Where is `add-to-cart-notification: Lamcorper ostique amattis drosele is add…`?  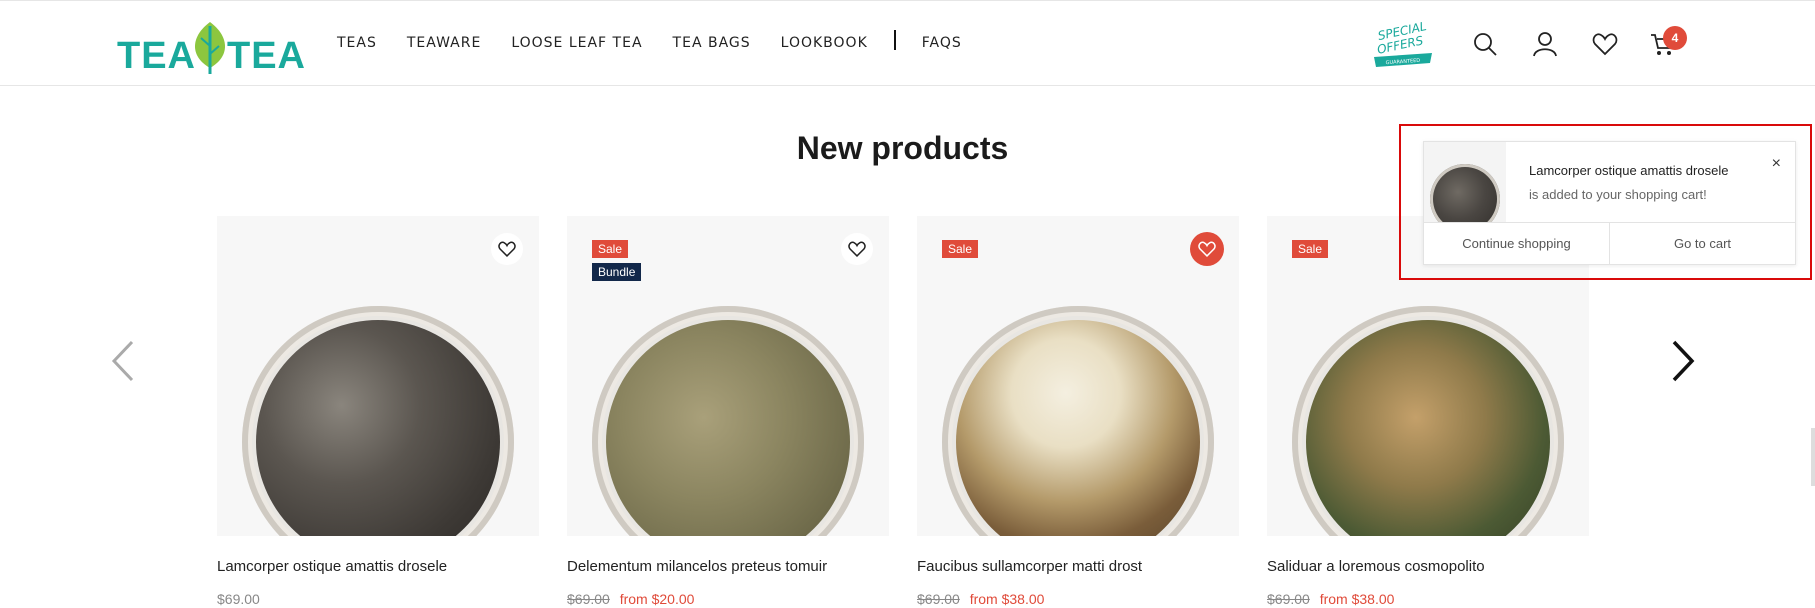 add-to-cart-notification: Lamcorper ostique amattis drosele is add… is located at coordinates (1609, 203).